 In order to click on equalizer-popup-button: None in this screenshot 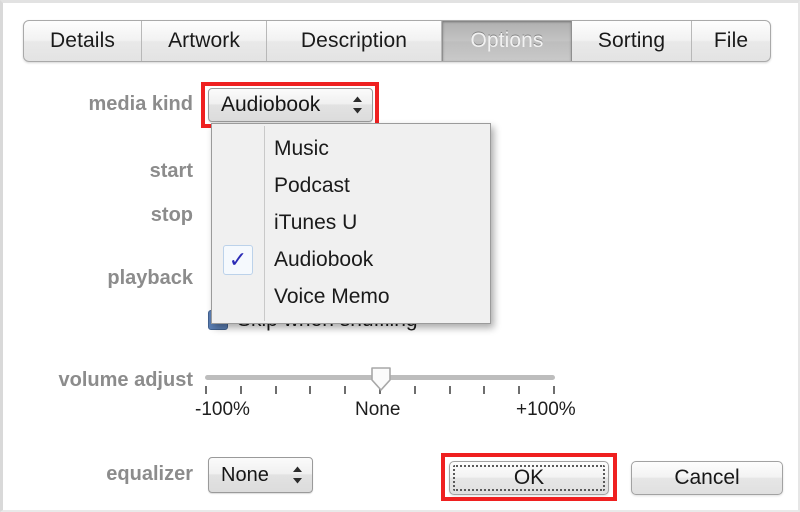, I will do `click(260, 475)`.